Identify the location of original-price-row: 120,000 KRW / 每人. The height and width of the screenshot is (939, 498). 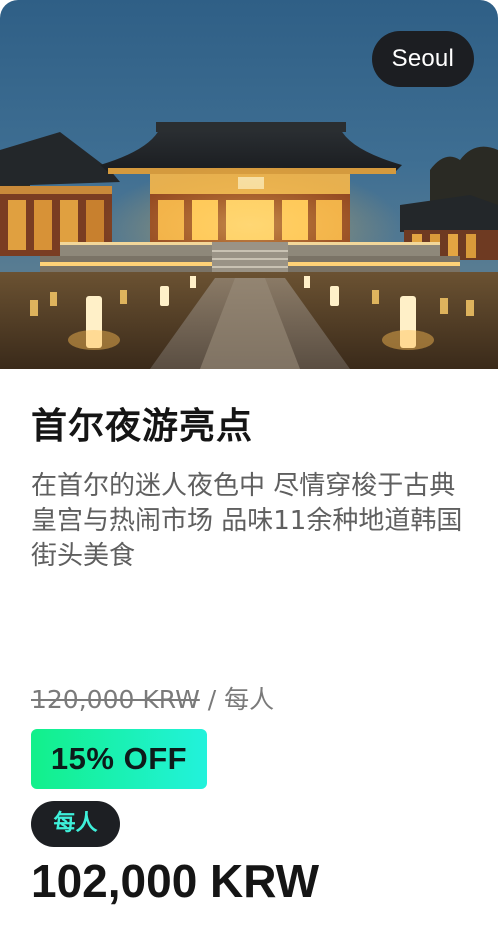
(152, 700).